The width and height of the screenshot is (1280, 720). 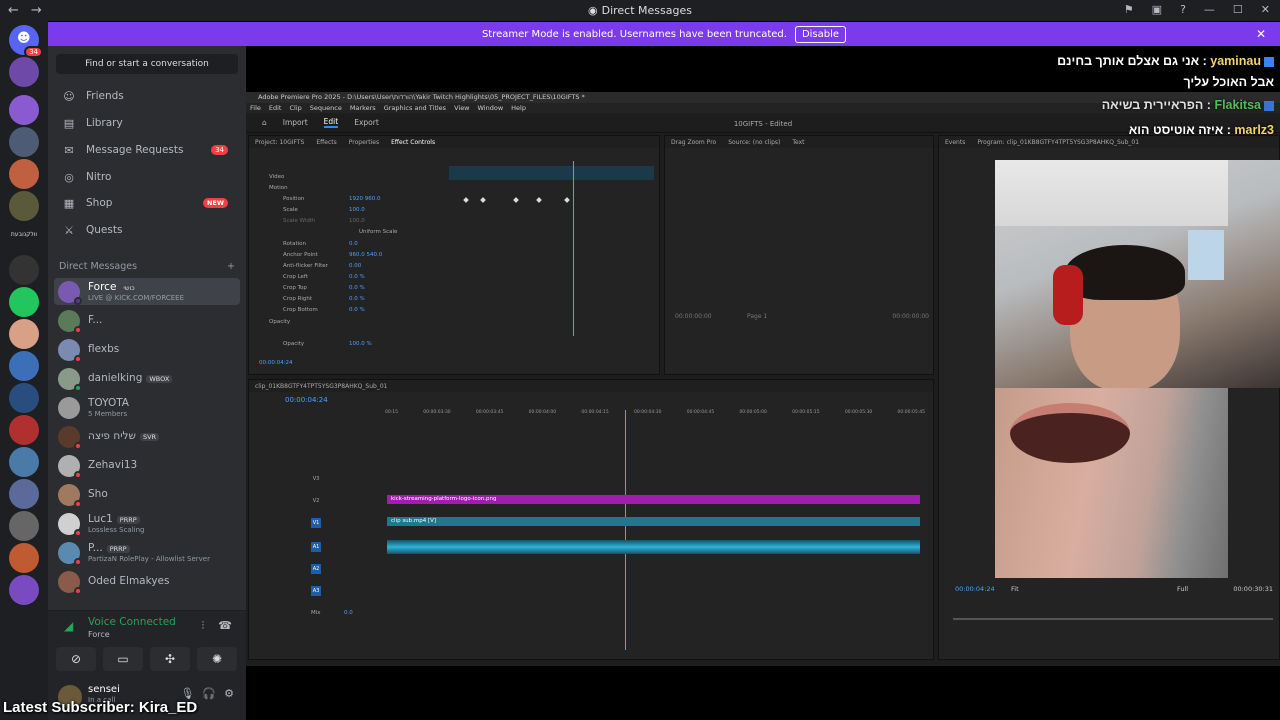 What do you see at coordinates (1015, 589) in the screenshot?
I see `fit-select: Fit` at bounding box center [1015, 589].